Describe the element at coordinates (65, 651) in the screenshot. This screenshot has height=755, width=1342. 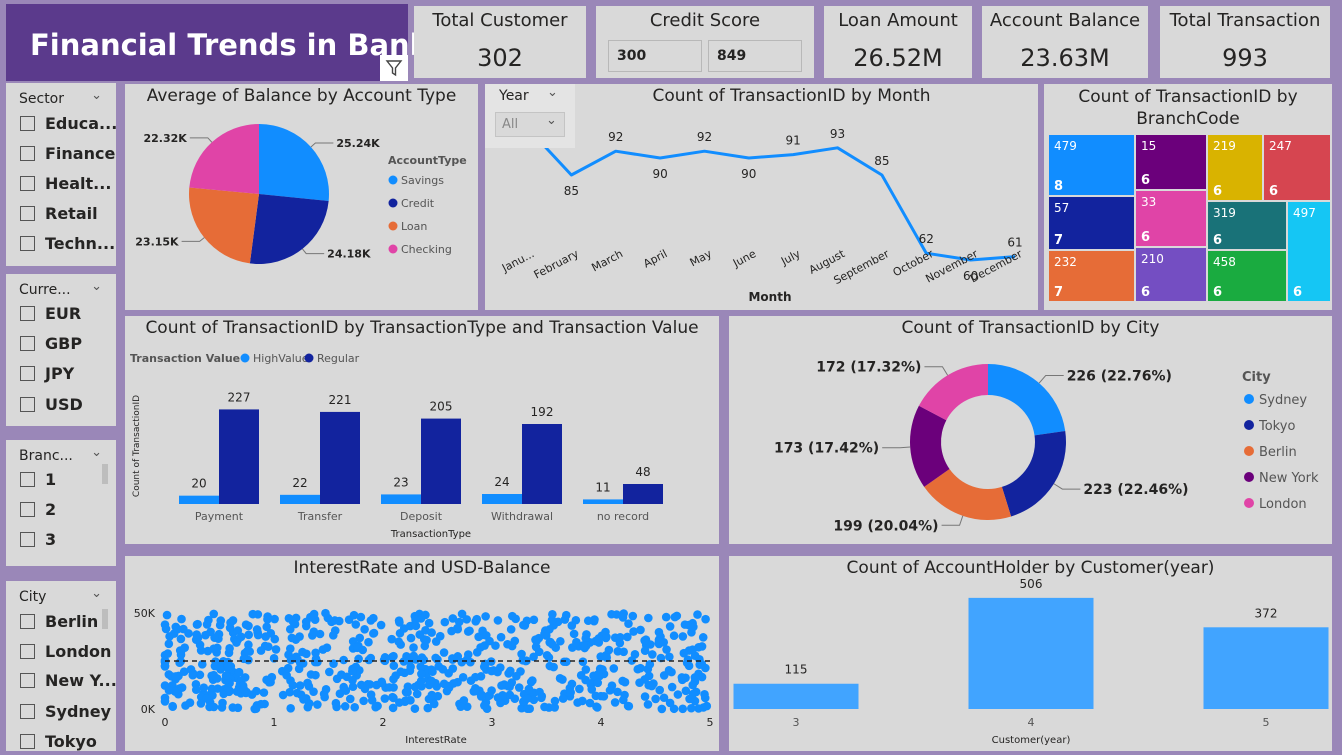
I see `slicer-item: London` at that location.